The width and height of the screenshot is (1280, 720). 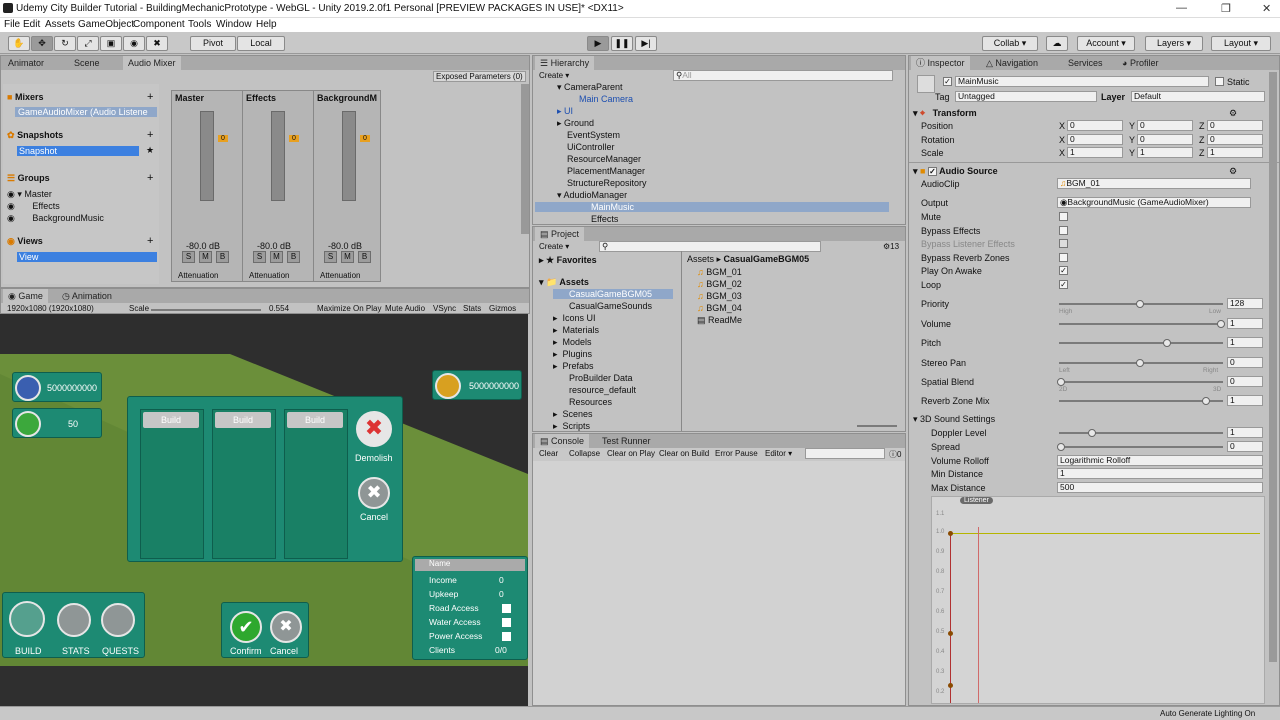 What do you see at coordinates (565, 111) in the screenshot?
I see `hierarchy-item: ▸ UI` at bounding box center [565, 111].